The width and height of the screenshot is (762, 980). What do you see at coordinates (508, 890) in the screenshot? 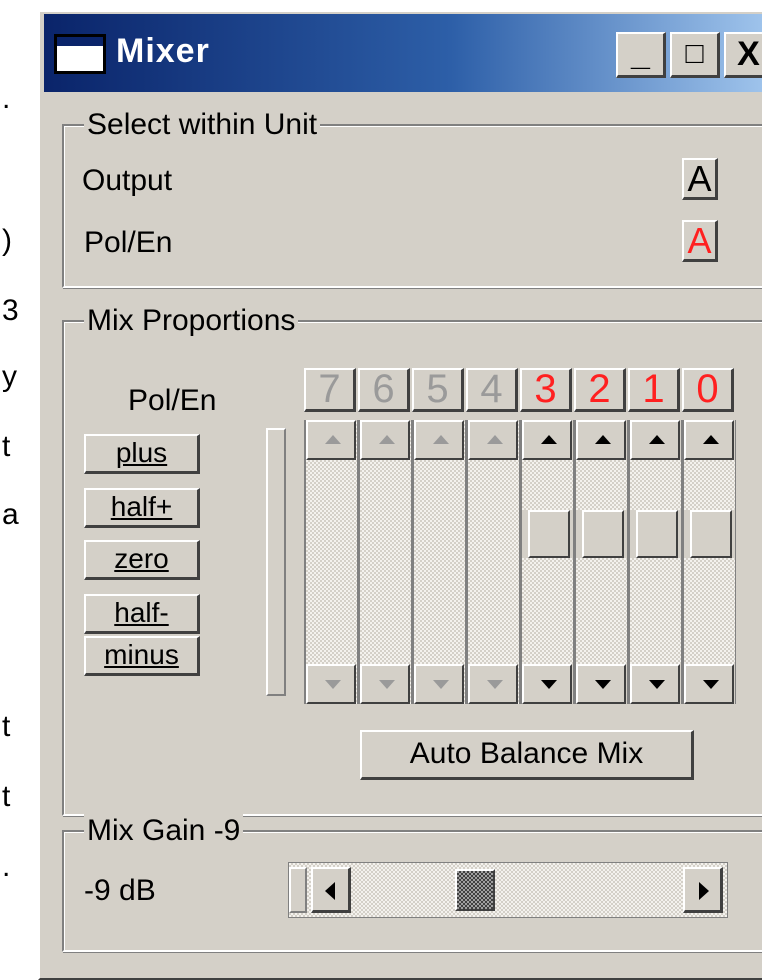
I see `gain-scrollbar` at bounding box center [508, 890].